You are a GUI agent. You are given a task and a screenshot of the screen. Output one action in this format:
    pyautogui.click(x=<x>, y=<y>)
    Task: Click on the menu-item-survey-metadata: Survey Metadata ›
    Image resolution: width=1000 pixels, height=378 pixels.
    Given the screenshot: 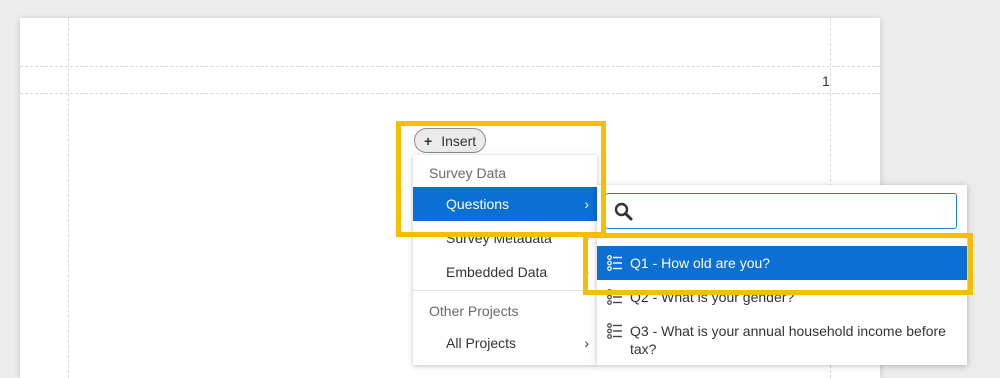 What is the action you would take?
    pyautogui.click(x=505, y=238)
    